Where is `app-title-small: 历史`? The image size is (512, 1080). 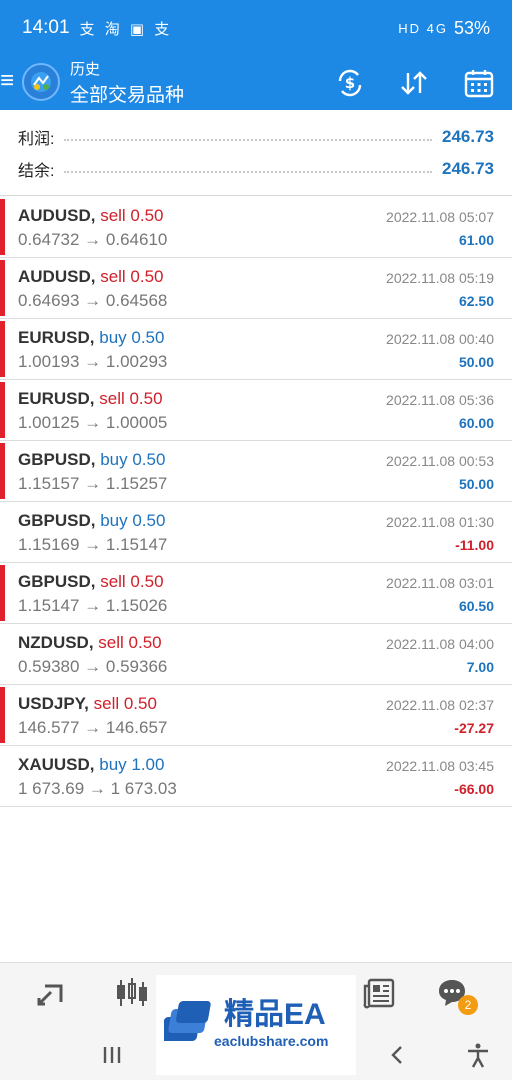
app-title-small: 历史 is located at coordinates (85, 69).